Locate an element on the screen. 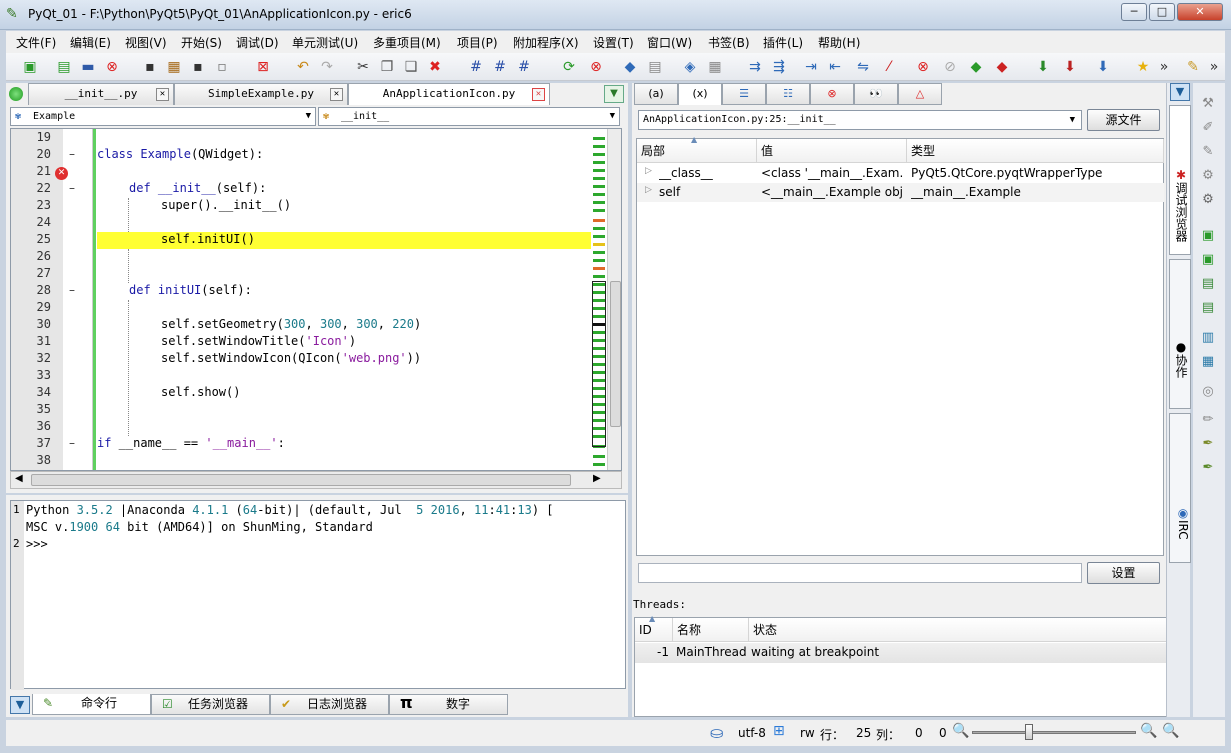 This screenshot has width=1231, height=753. close-file-icon: ⊠ is located at coordinates (263, 67).